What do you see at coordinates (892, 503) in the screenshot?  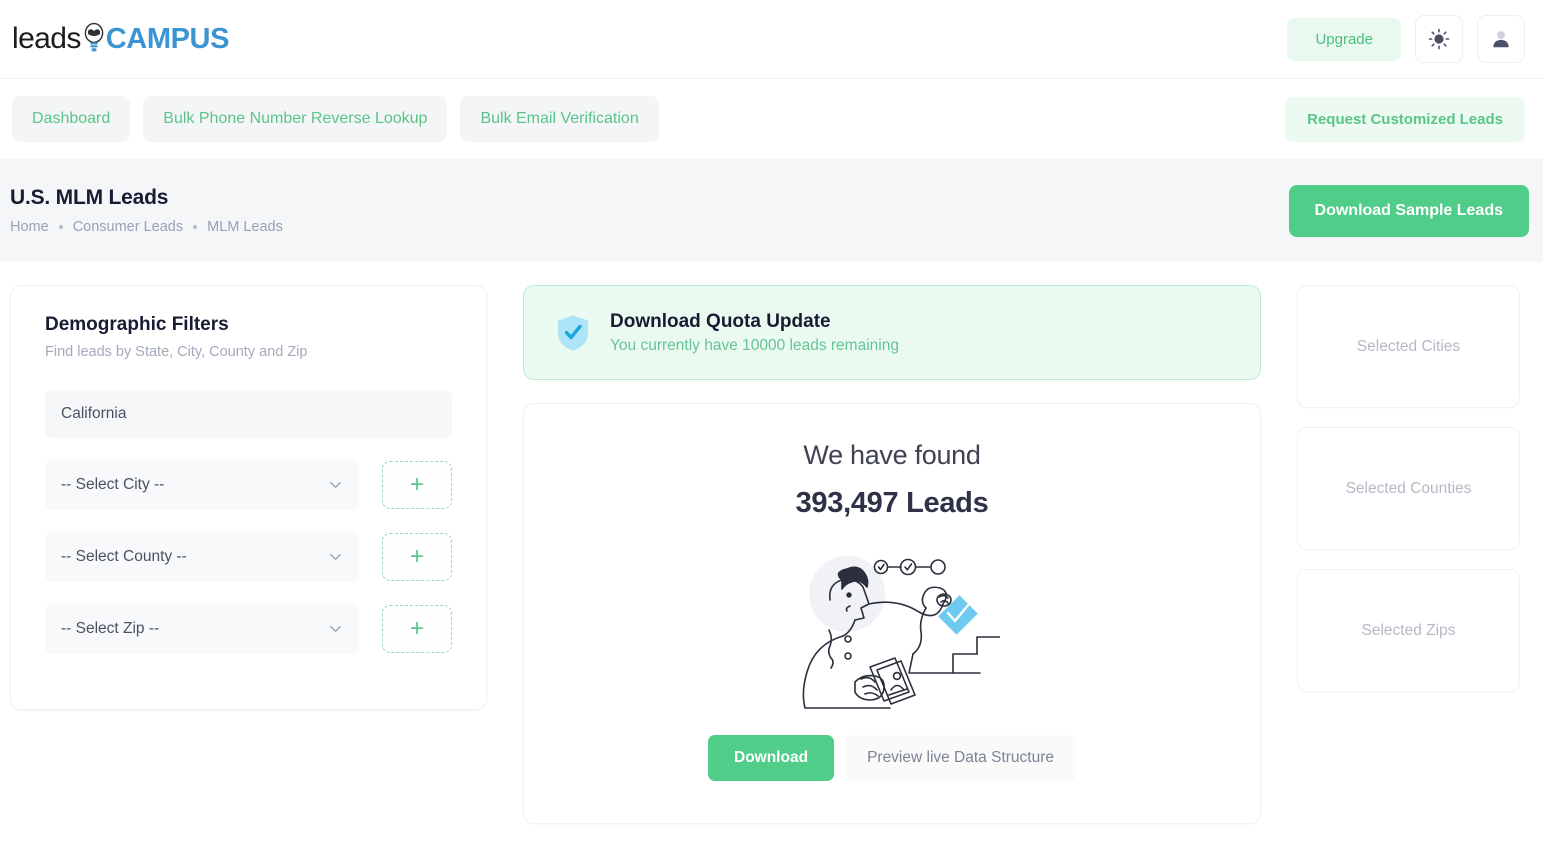 I see `results-count: 393,497 Leads` at bounding box center [892, 503].